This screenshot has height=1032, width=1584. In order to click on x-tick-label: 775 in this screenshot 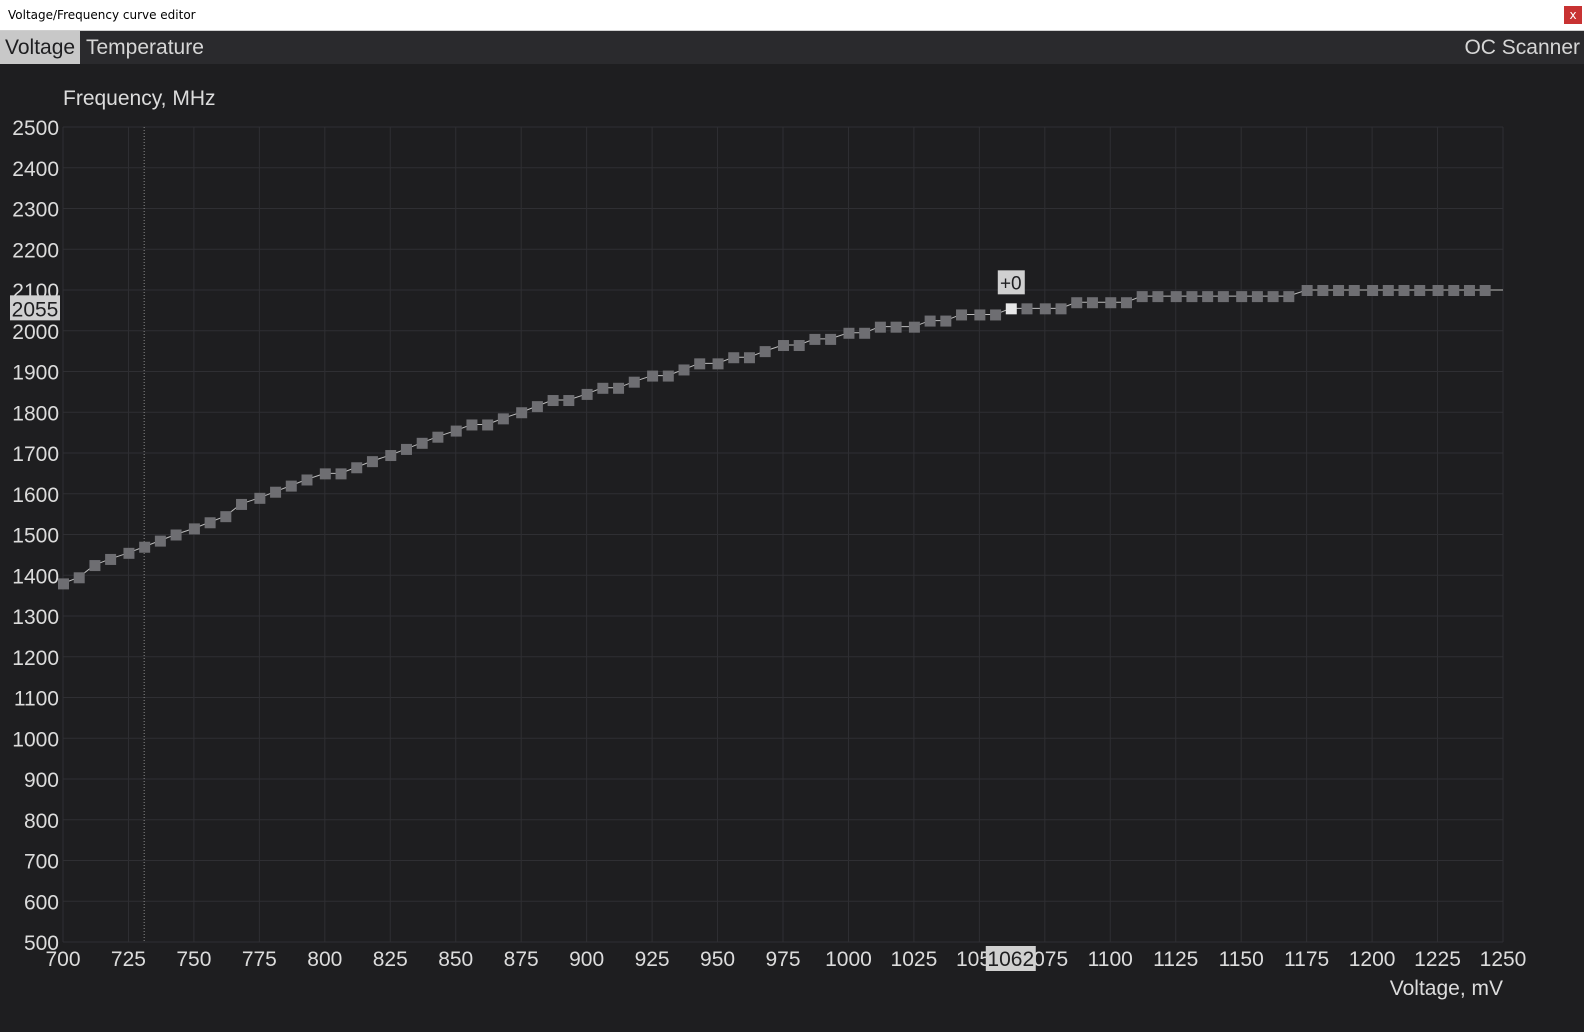, I will do `click(259, 959)`.